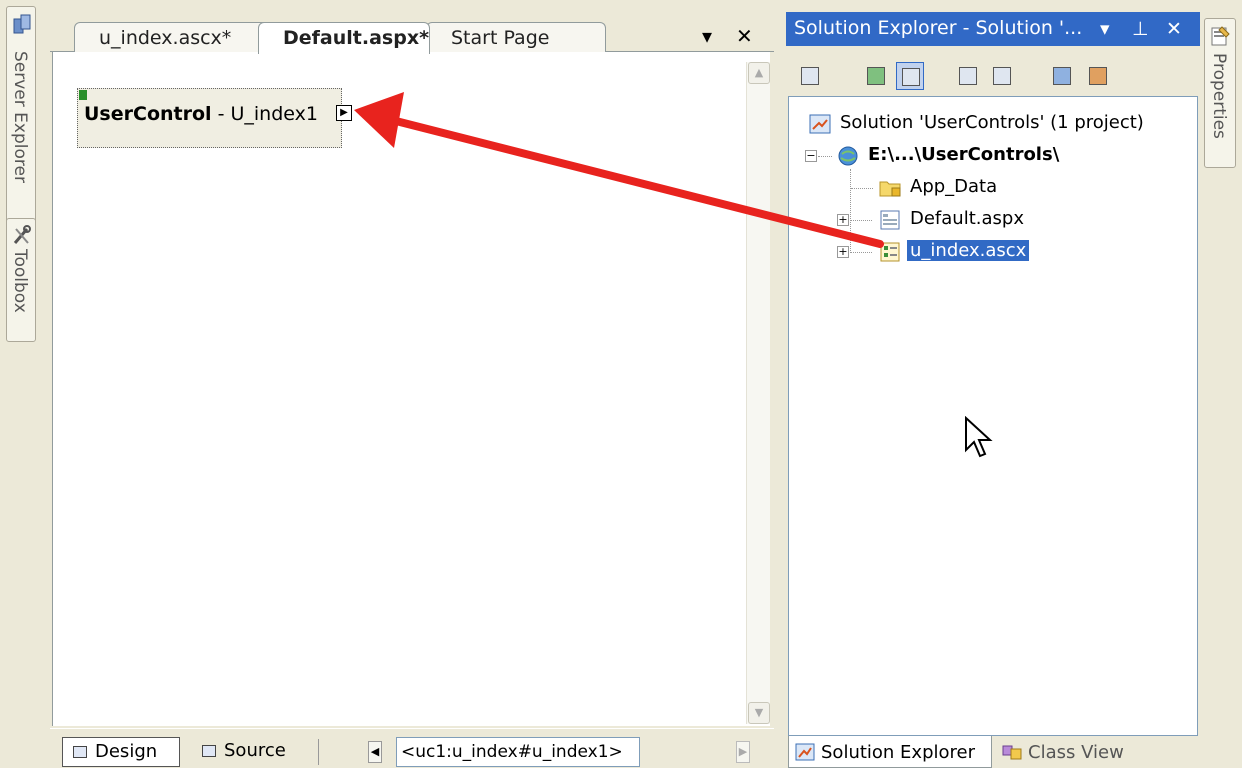 The image size is (1242, 768). Describe the element at coordinates (22, 24) in the screenshot. I see `server-explorer-icon` at that location.